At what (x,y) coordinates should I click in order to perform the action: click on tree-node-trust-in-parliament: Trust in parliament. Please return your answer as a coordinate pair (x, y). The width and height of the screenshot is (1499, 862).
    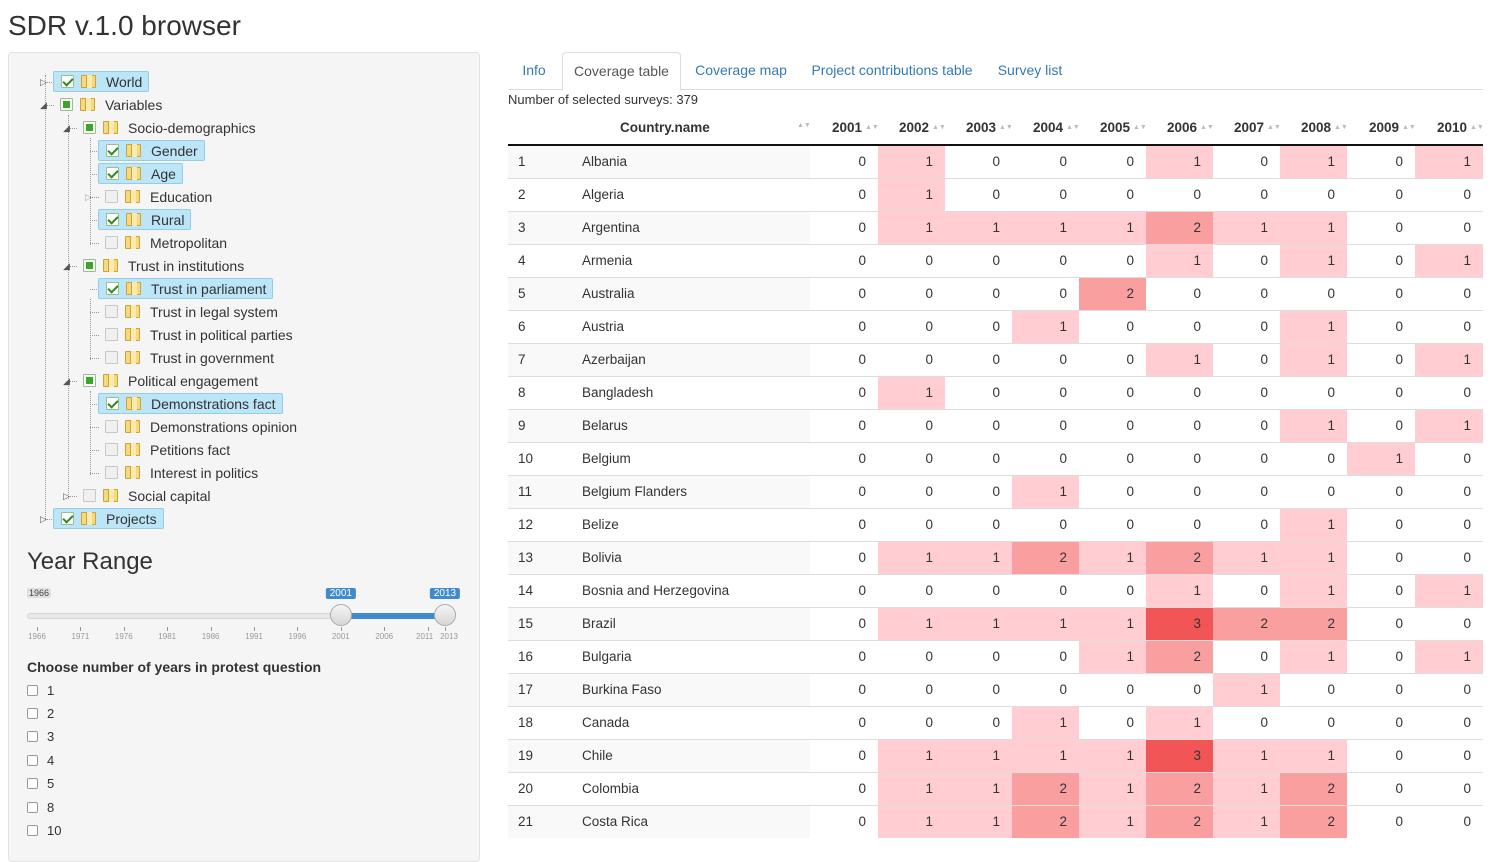
    Looking at the image, I should click on (186, 288).